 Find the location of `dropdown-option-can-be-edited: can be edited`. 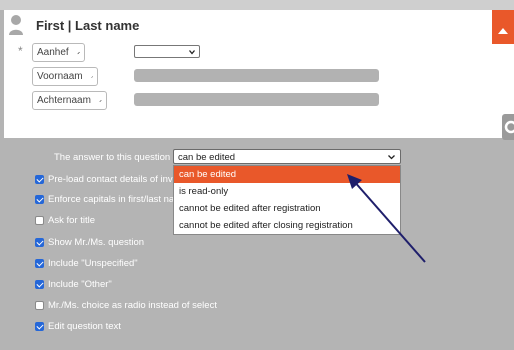

dropdown-option-can-be-edited: can be edited is located at coordinates (287, 174).